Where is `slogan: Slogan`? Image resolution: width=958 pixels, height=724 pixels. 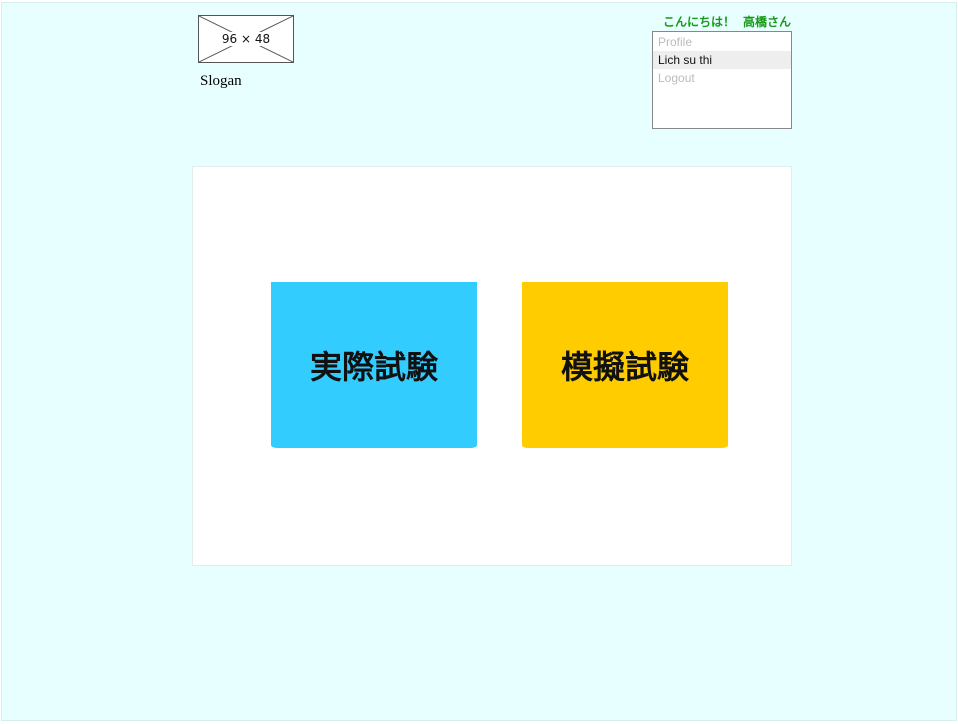 slogan: Slogan is located at coordinates (221, 81).